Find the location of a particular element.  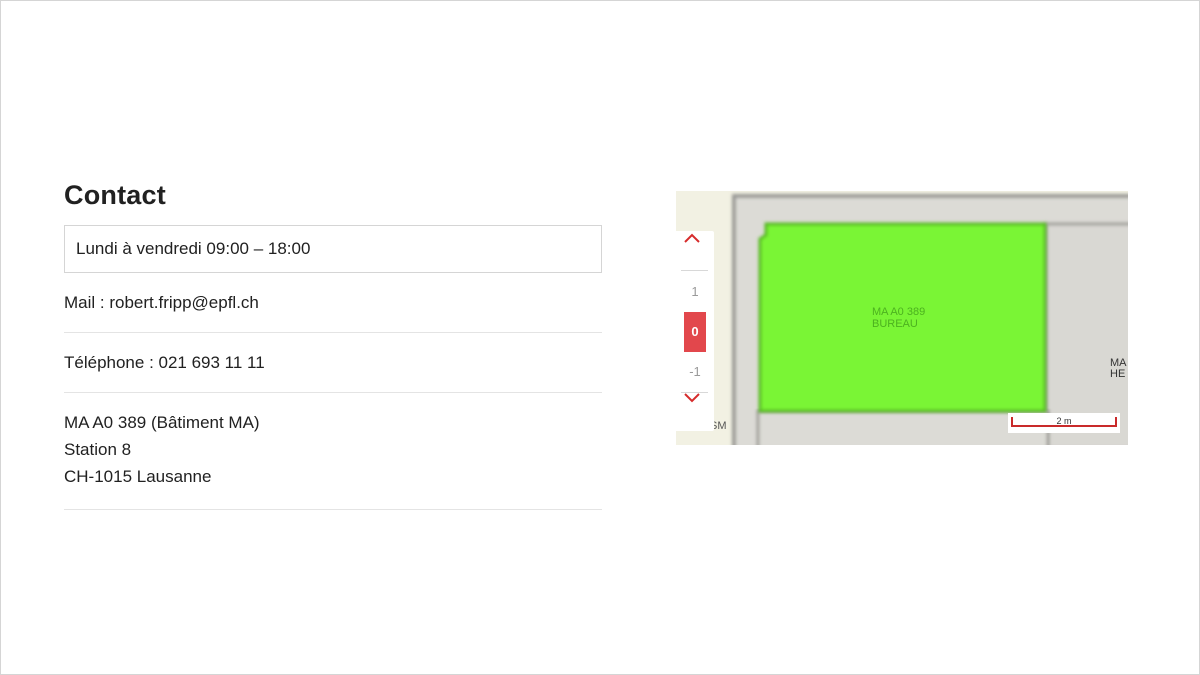

floor-plan-map: MA A0 389 BUREAU MA HE SM 1 0 -1 2 m is located at coordinates (902, 318).